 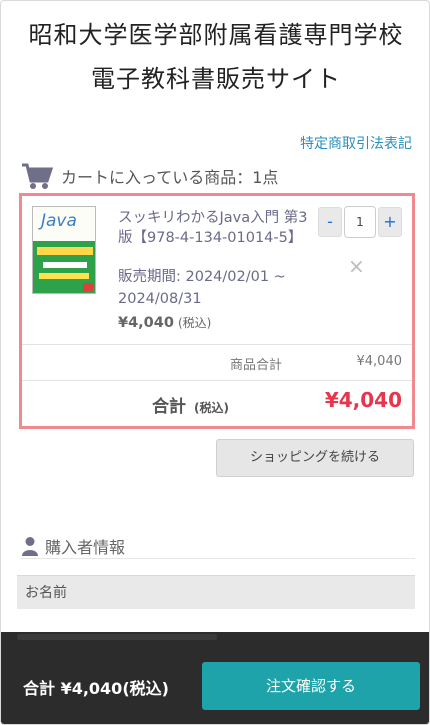 I want to click on legal-notice-link: 特定商取引法表記, so click(x=356, y=143).